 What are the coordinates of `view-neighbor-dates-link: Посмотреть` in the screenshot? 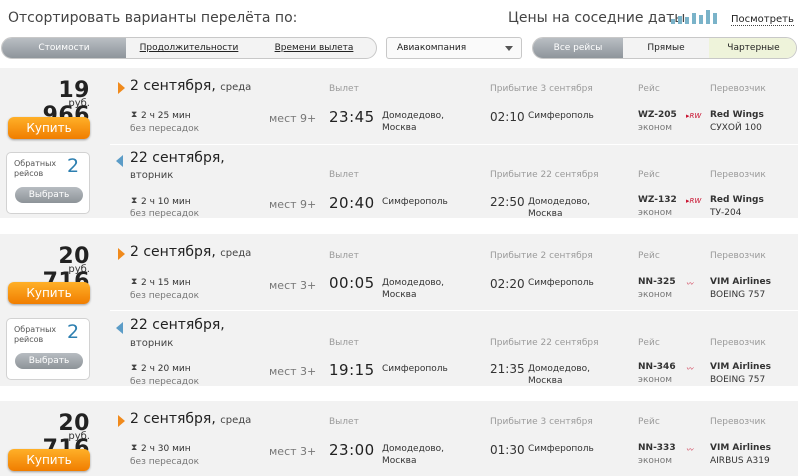 It's located at (762, 20).